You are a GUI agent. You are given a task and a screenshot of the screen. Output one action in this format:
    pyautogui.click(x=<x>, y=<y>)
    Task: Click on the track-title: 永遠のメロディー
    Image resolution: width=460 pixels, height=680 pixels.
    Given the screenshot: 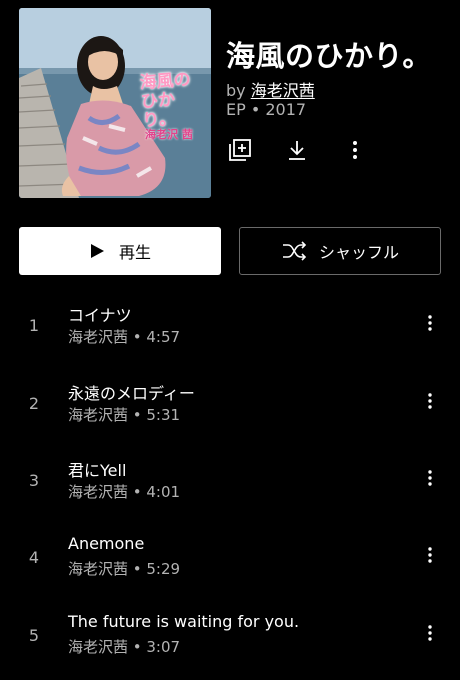 What is the action you would take?
    pyautogui.click(x=131, y=393)
    